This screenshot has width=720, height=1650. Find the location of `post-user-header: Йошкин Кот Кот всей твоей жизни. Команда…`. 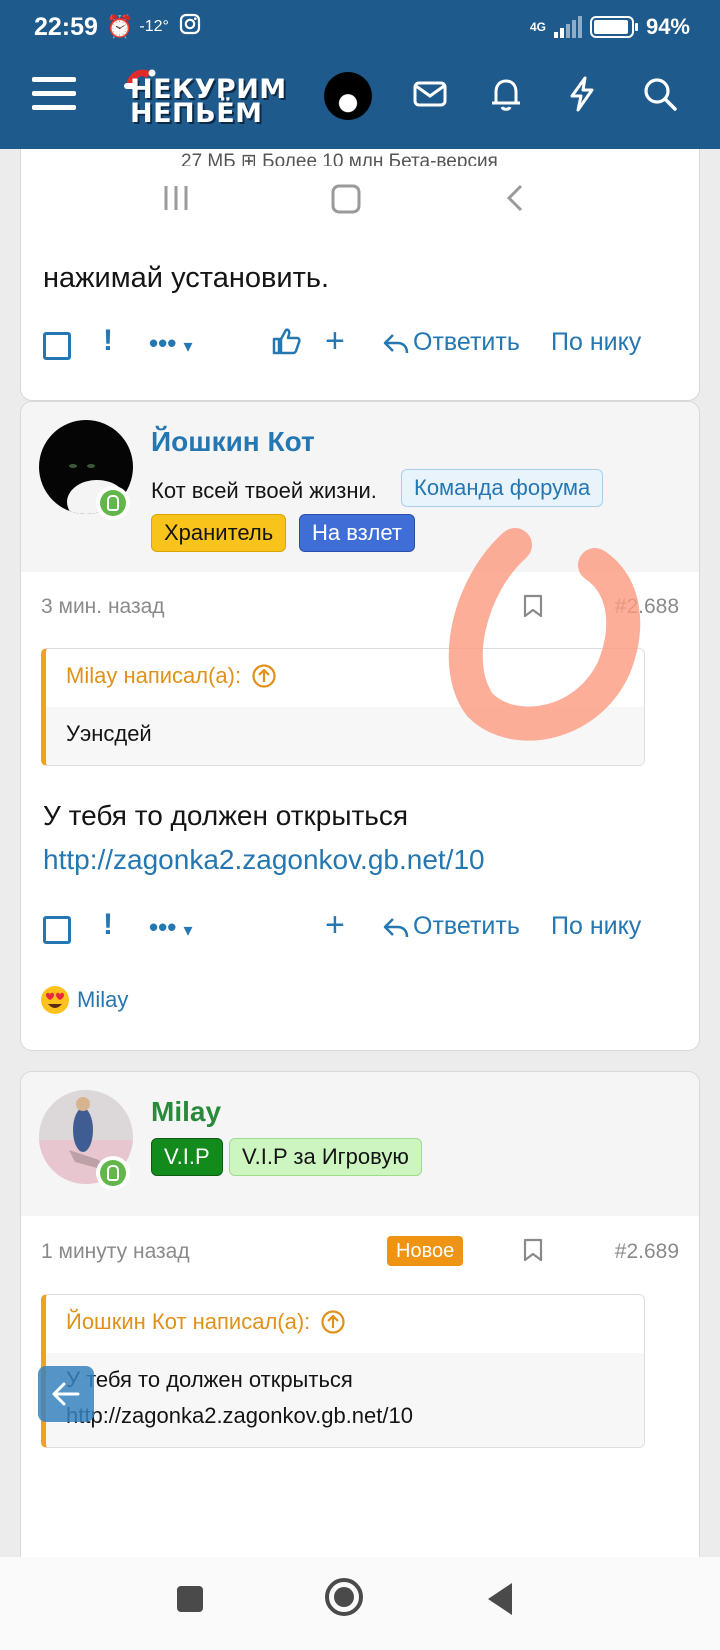

post-user-header: Йошкин Кот Кот всей твоей жизни. Команда… is located at coordinates (360, 487).